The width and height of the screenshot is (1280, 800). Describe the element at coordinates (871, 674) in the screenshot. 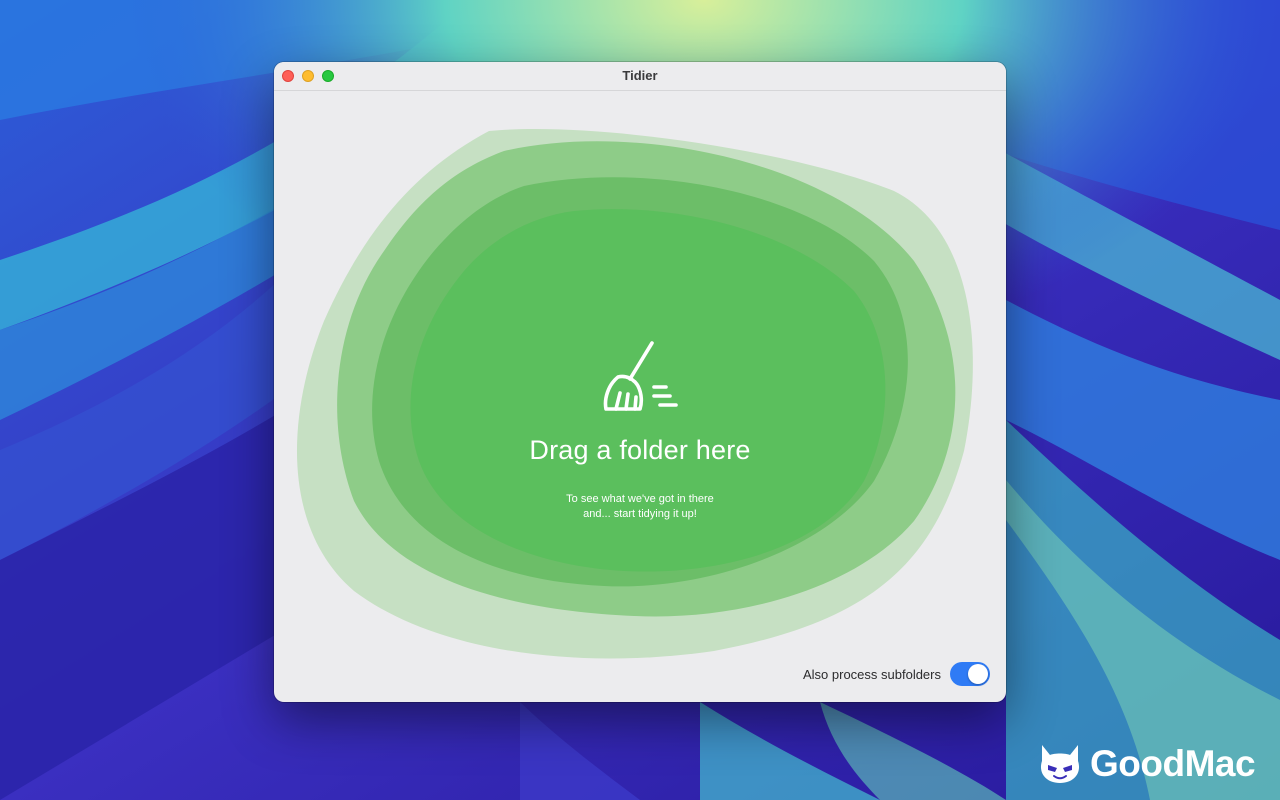

I see `subfolders-label: Also process subfolders` at that location.